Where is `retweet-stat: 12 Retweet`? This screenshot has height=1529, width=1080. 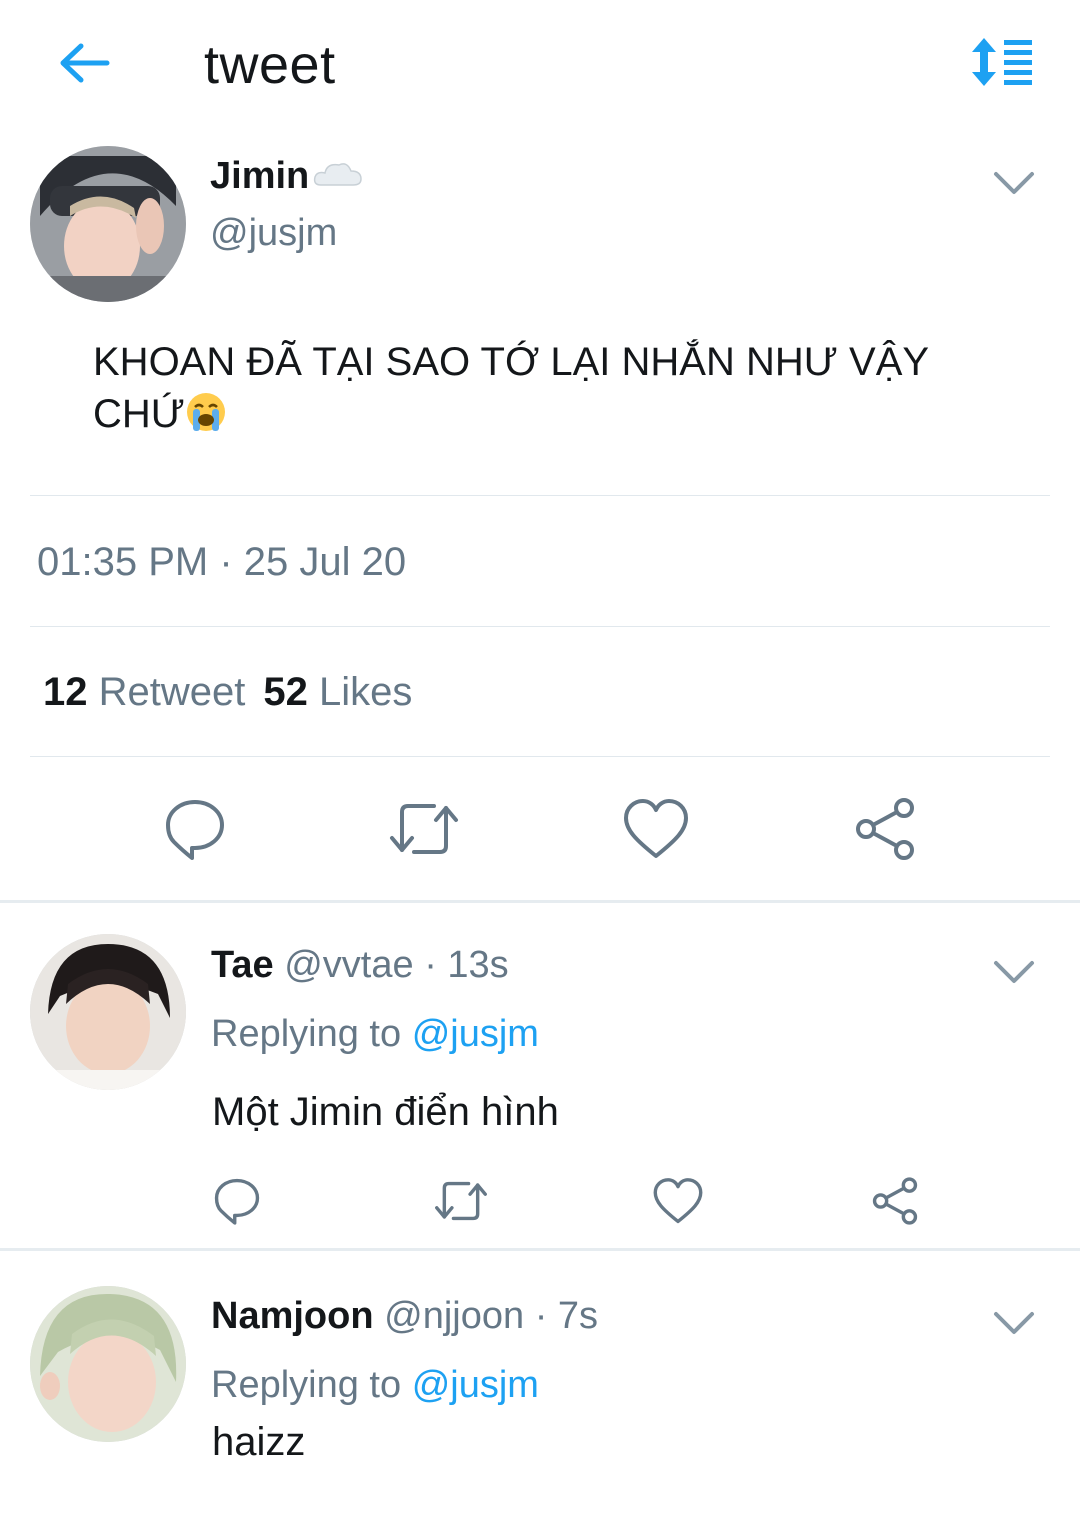 retweet-stat: 12 Retweet is located at coordinates (144, 692).